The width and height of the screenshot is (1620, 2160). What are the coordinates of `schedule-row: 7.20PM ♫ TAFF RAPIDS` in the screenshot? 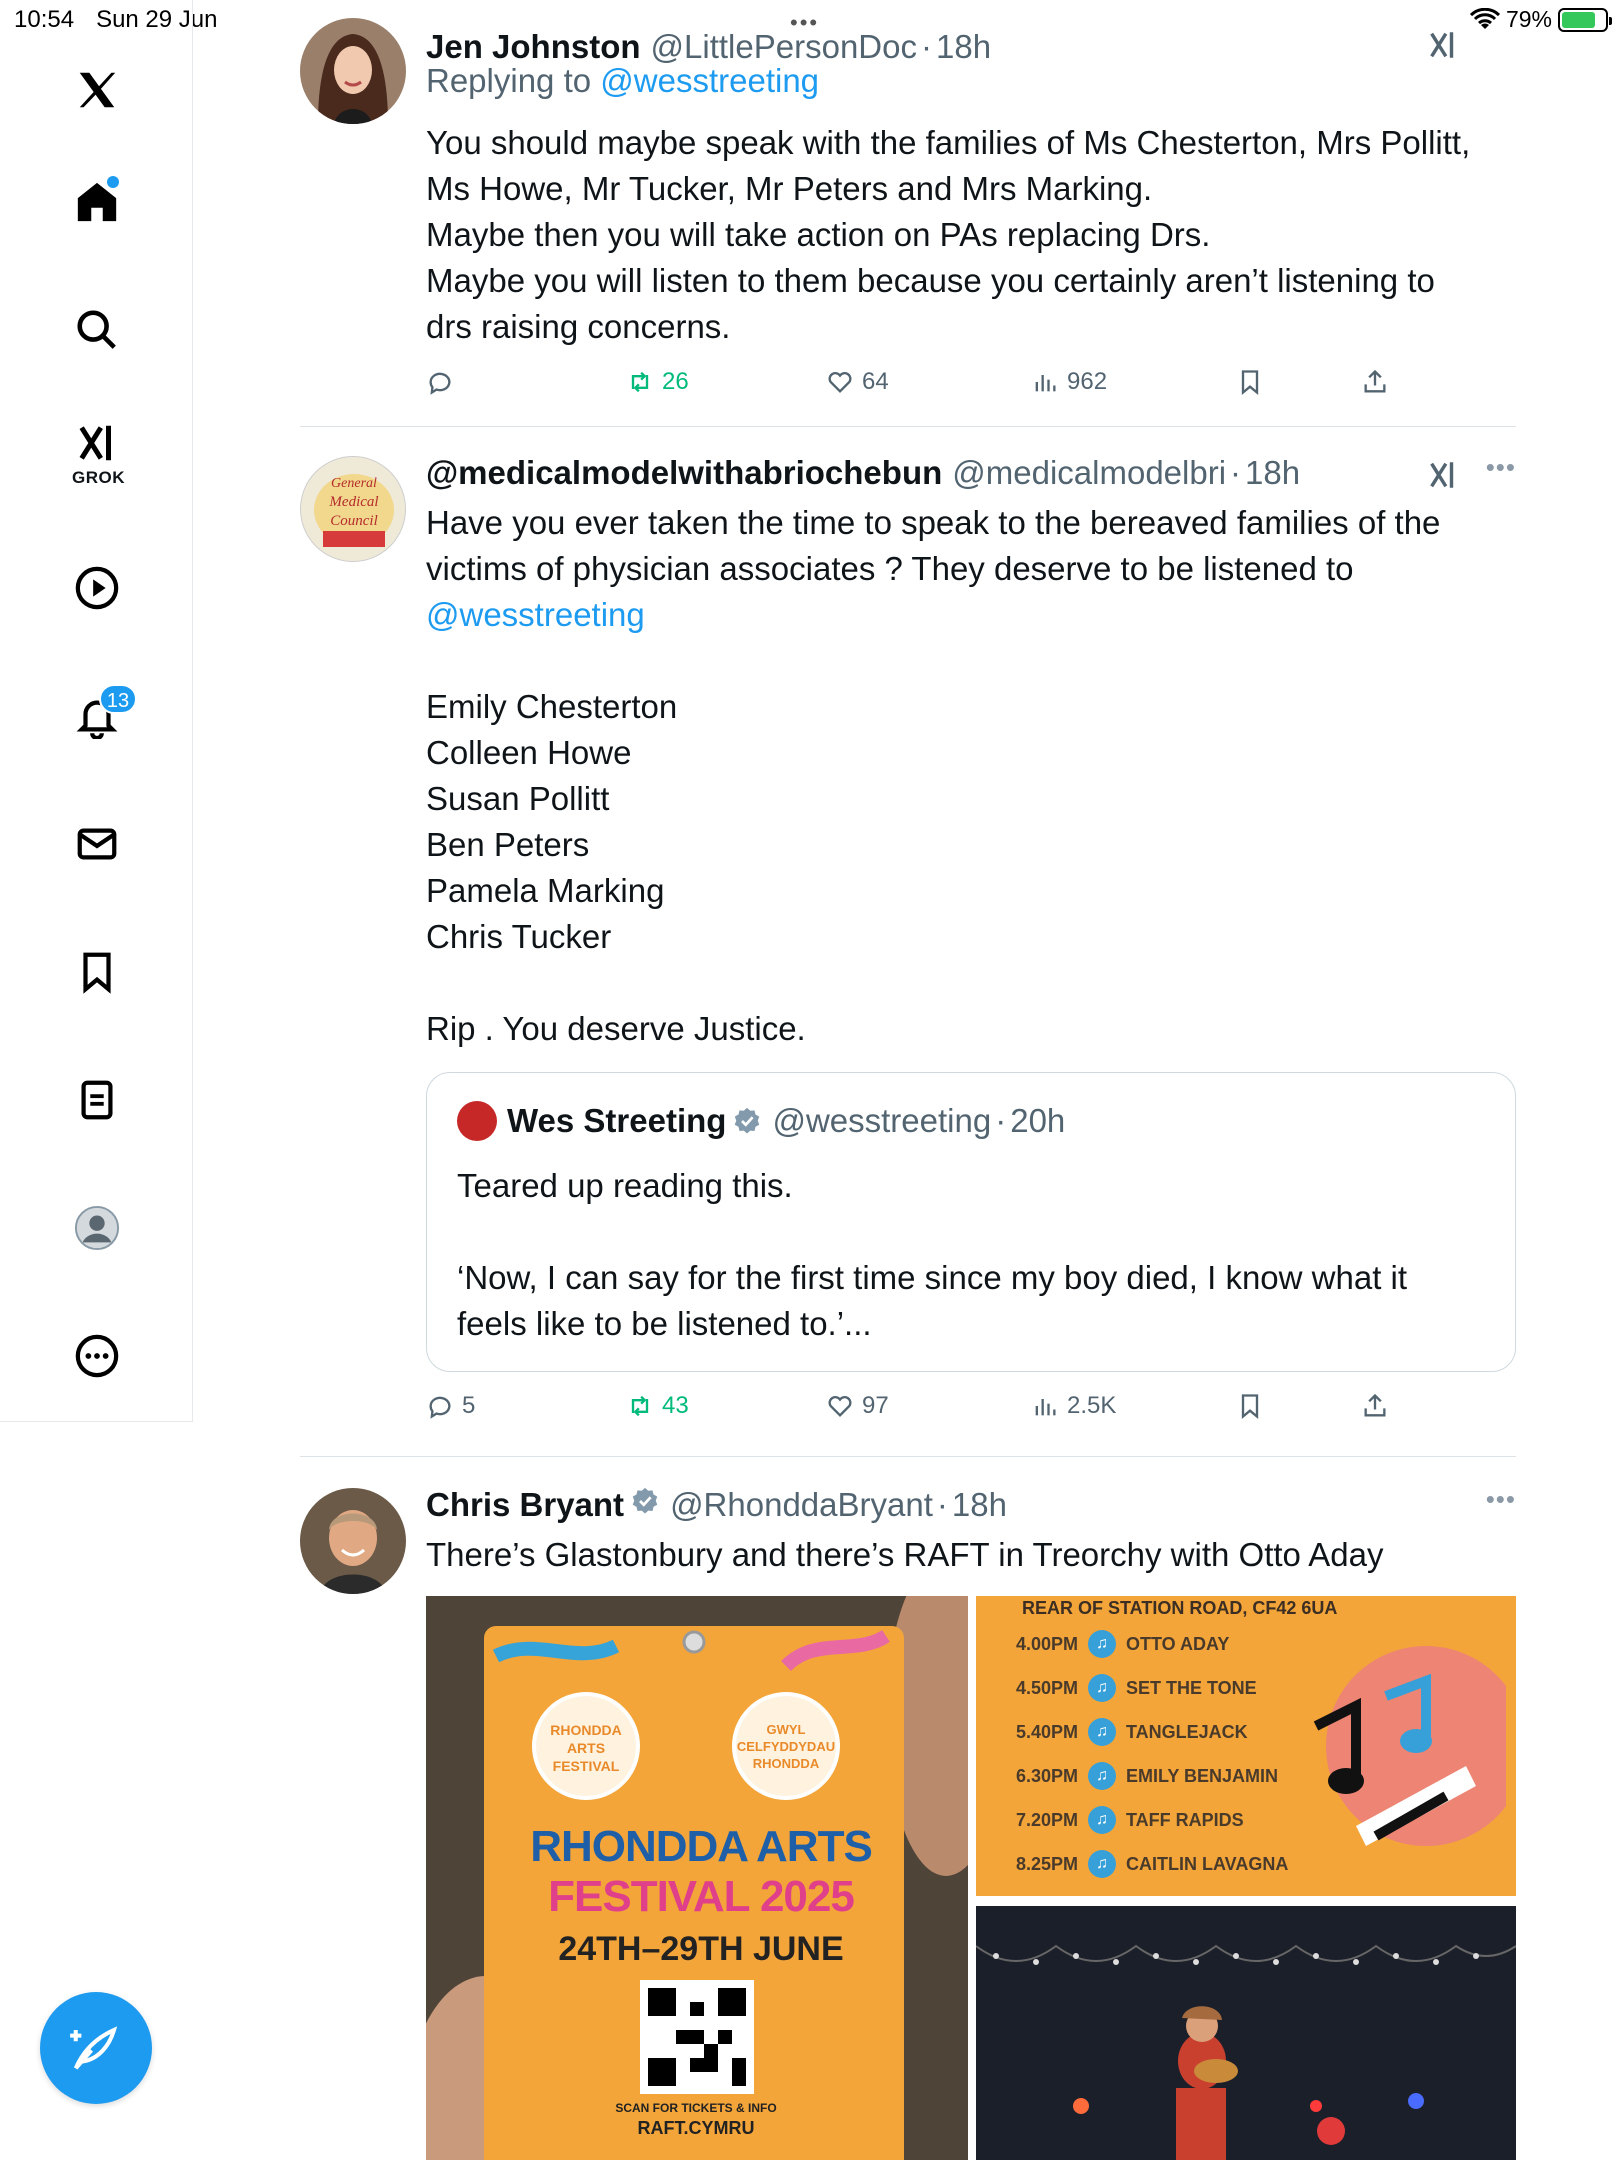 It's located at (1130, 1820).